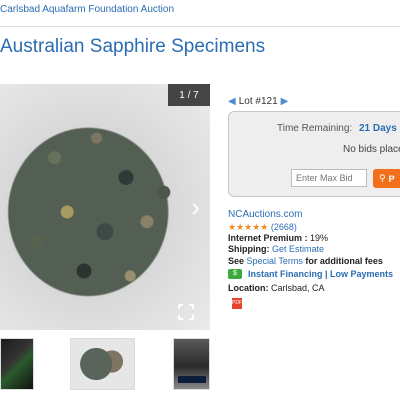 This screenshot has height=400, width=400. I want to click on arrow-right-icon: ▶, so click(285, 101).